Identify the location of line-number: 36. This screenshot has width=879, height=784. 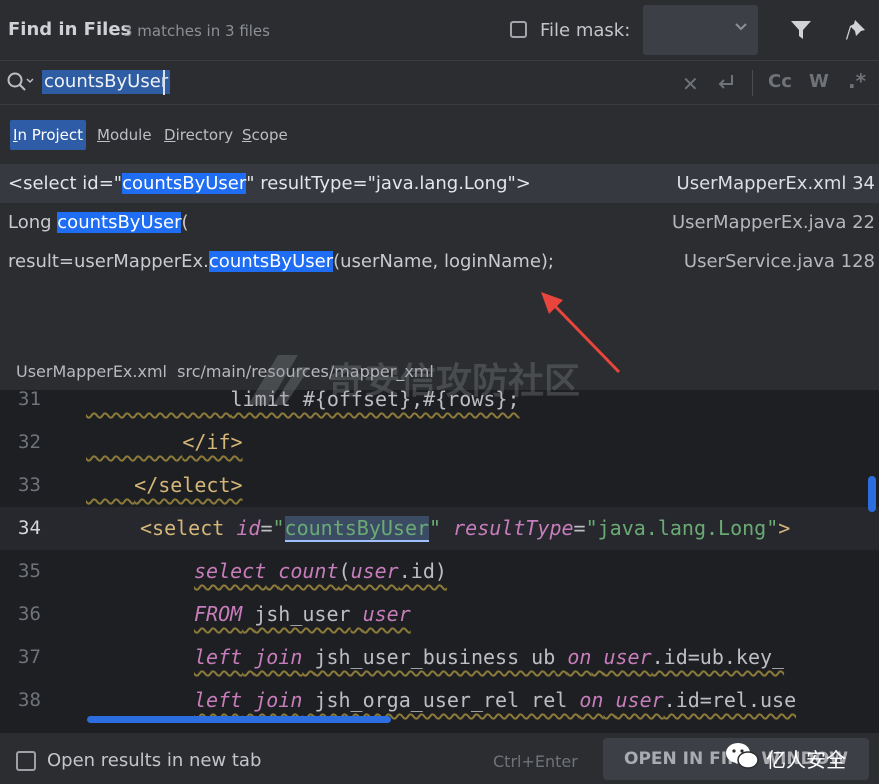
(29, 614).